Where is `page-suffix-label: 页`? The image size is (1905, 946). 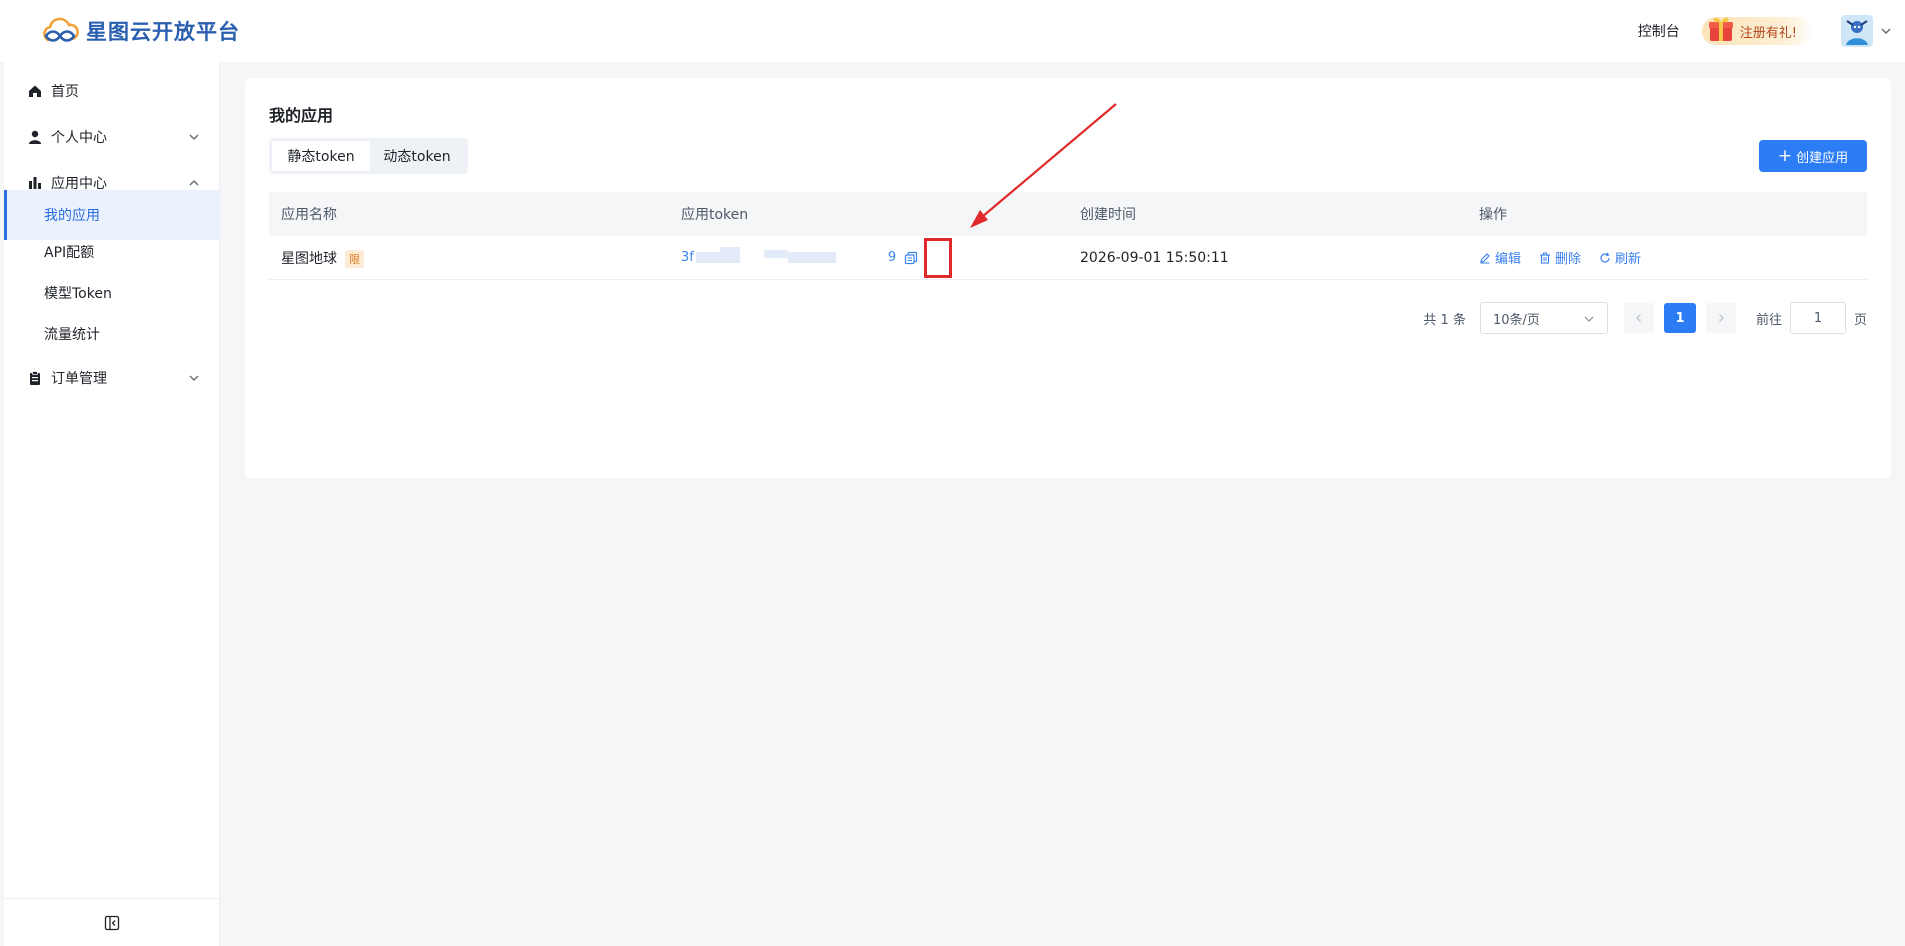
page-suffix-label: 页 is located at coordinates (1860, 320).